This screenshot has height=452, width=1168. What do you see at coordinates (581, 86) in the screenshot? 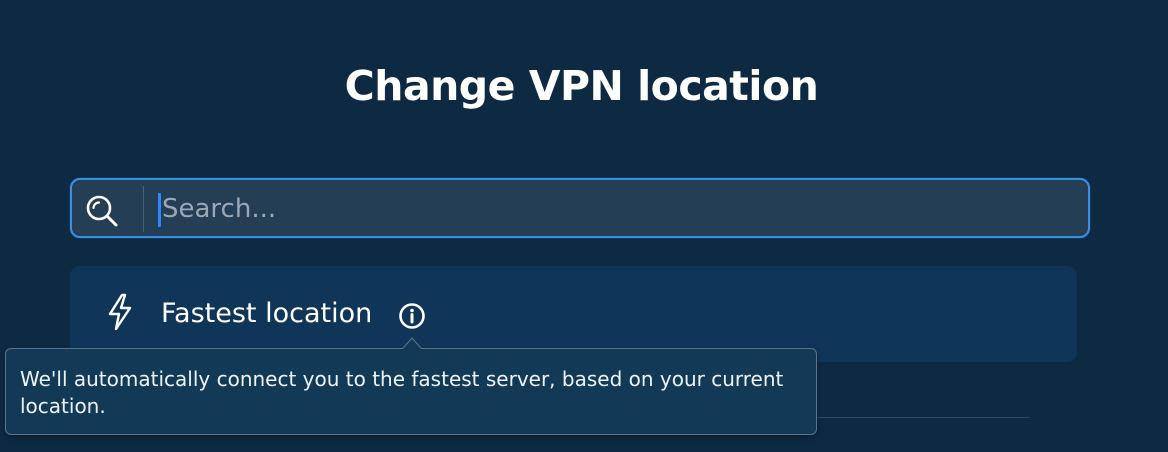
I see `page-title: Change VPN location` at bounding box center [581, 86].